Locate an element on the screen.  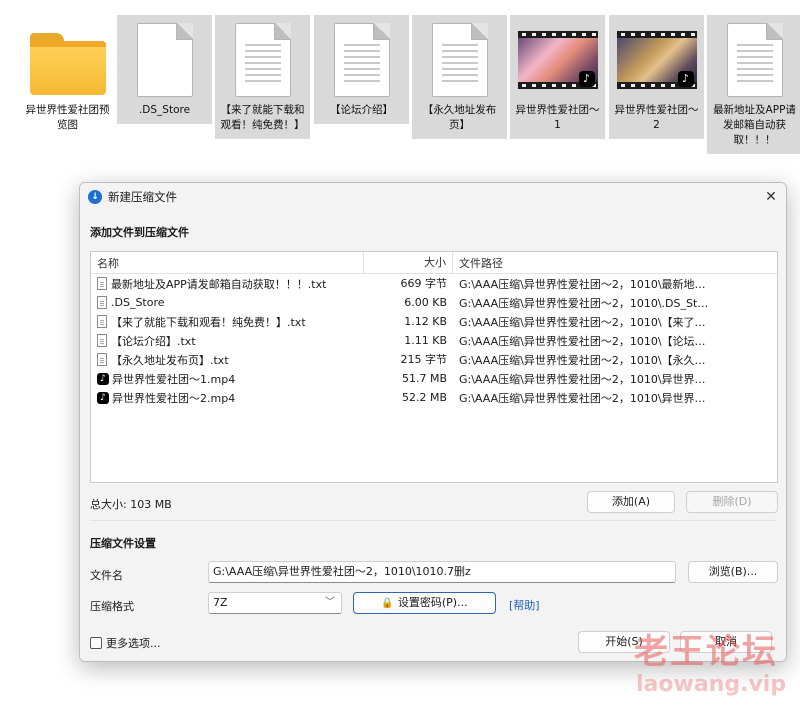
row-name: 异世界性爱社团～2.mp4 is located at coordinates (174, 398).